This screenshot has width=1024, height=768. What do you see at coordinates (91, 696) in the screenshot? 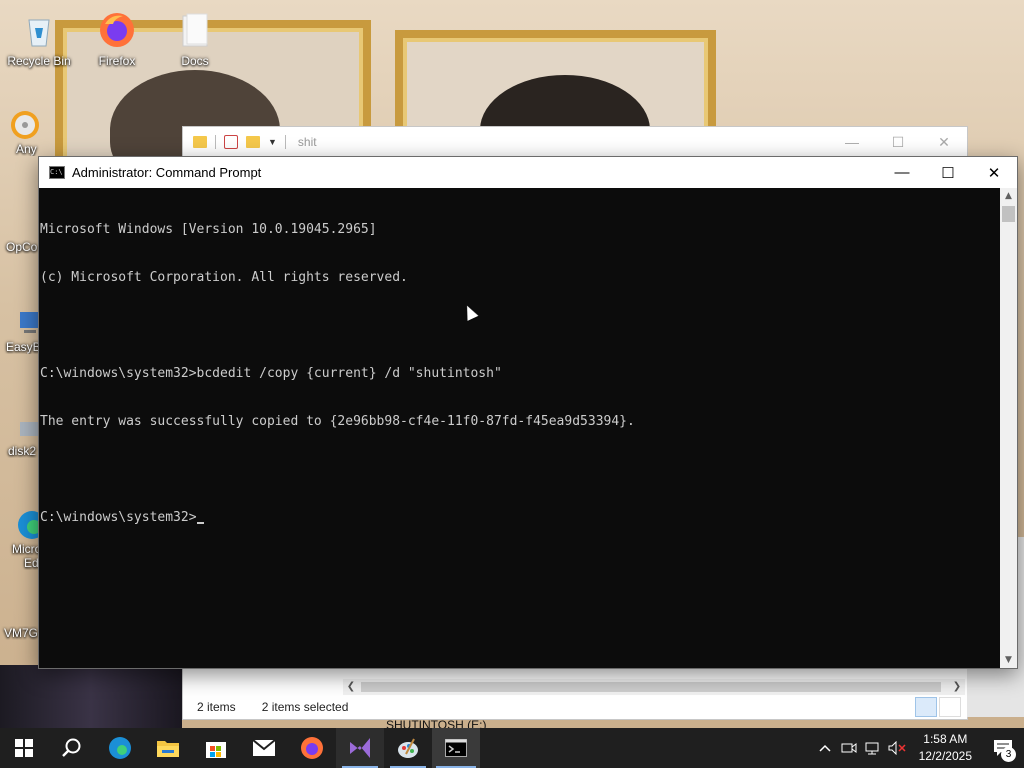
I see `wallpaper-bottom-photo` at bounding box center [91, 696].